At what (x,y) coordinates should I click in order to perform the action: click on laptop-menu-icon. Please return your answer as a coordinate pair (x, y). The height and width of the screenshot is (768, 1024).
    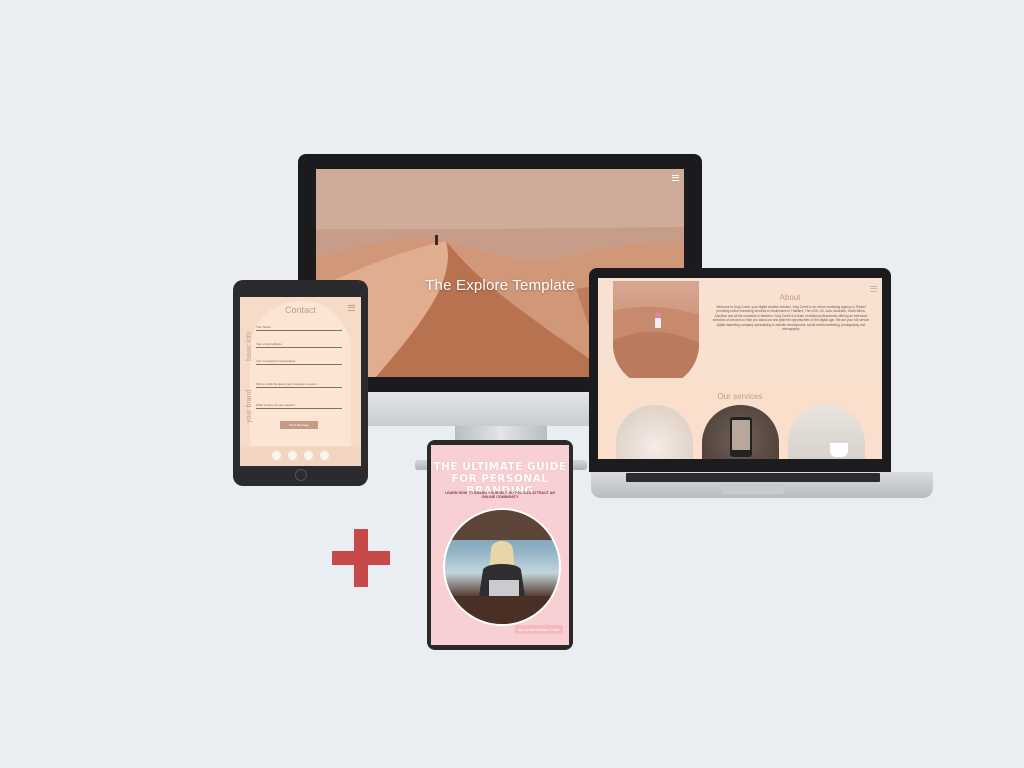
    Looking at the image, I should click on (873, 288).